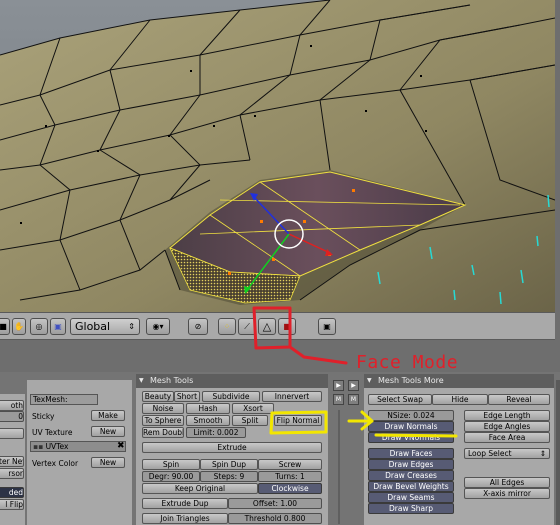 Image resolution: width=560 pixels, height=525 pixels. What do you see at coordinates (290, 488) in the screenshot?
I see `clockwise-toggle: Clockwise` at bounding box center [290, 488].